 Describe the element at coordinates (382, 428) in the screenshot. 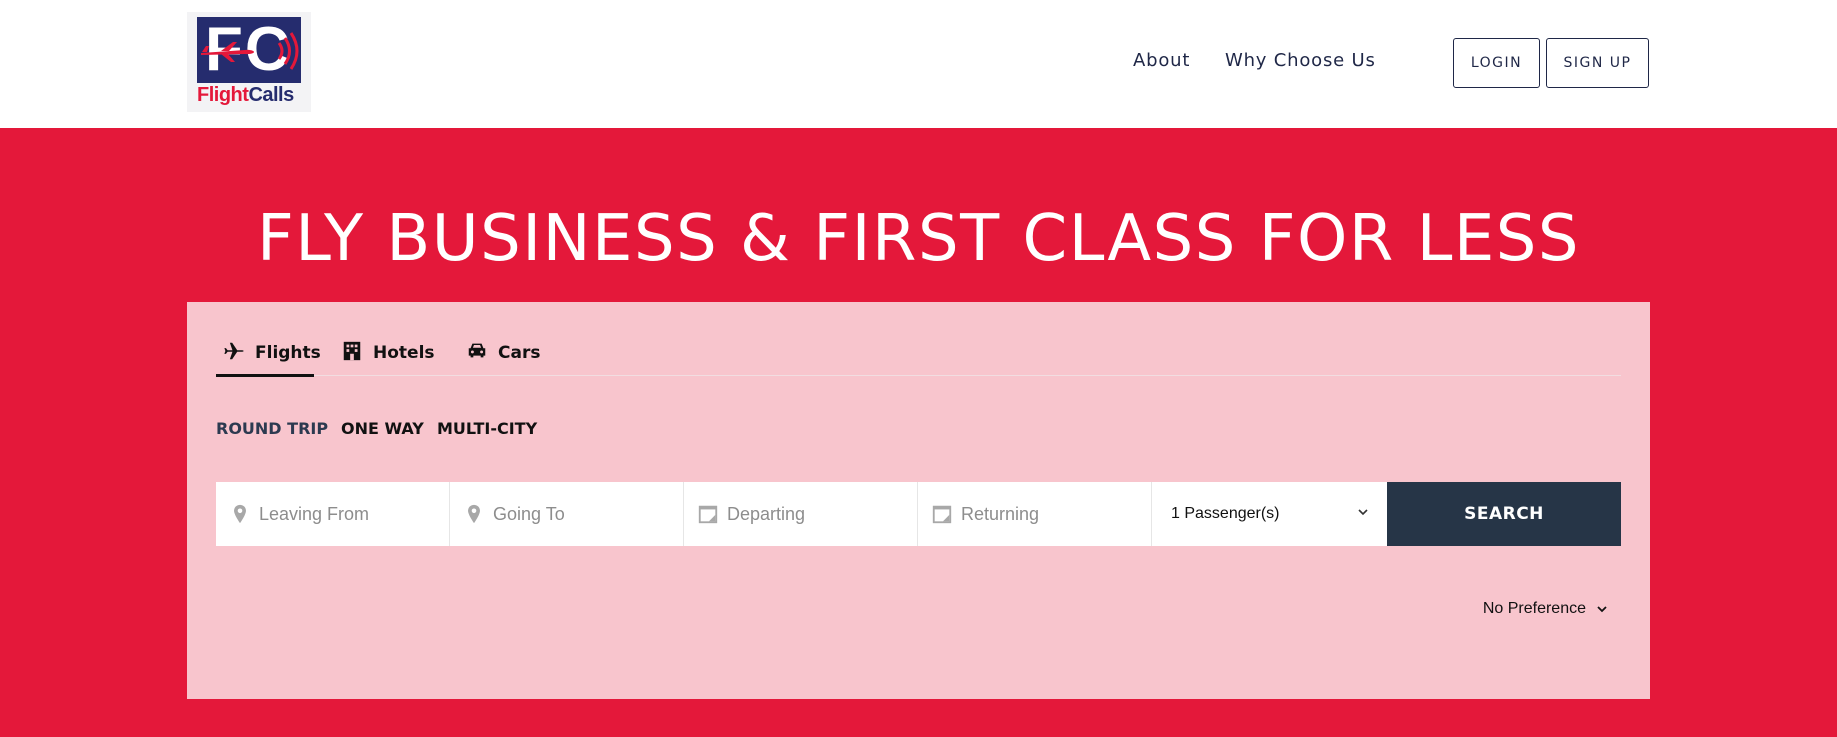

I see `trip-type-one-way: ONE WAY` at that location.